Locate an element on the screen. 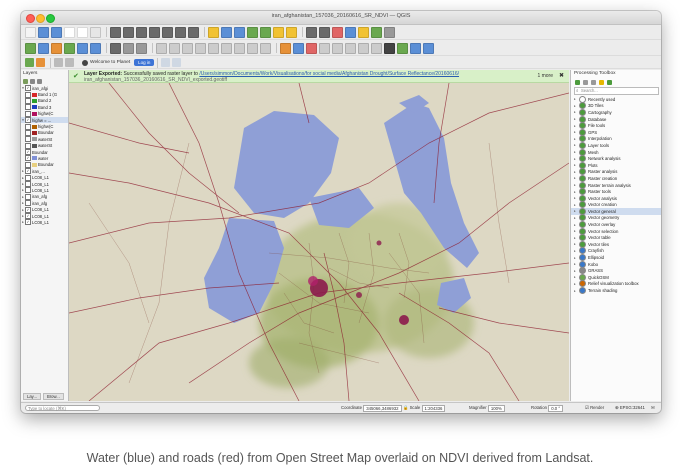  results-icon is located at coordinates (593, 82).